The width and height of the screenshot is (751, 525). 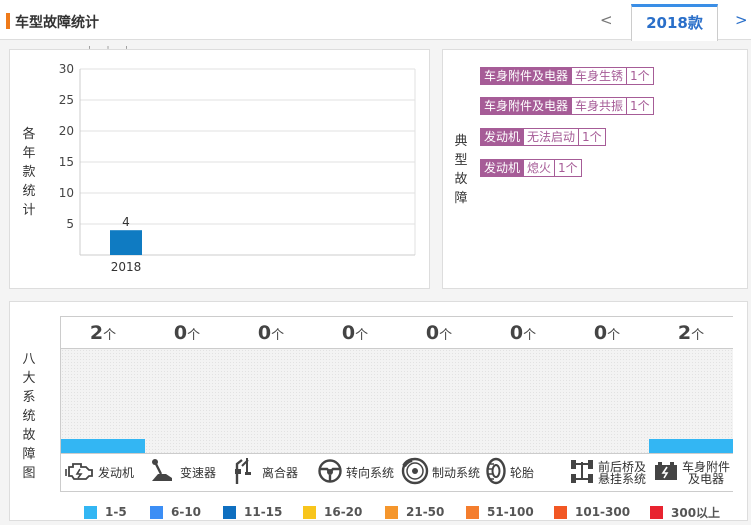 What do you see at coordinates (607, 404) in the screenshot?
I see `system-column: 0个前后桥及 悬挂系统` at bounding box center [607, 404].